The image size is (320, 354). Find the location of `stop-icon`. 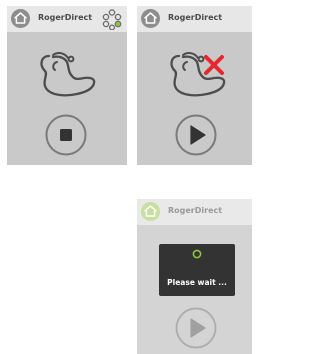

stop-icon is located at coordinates (66, 135).